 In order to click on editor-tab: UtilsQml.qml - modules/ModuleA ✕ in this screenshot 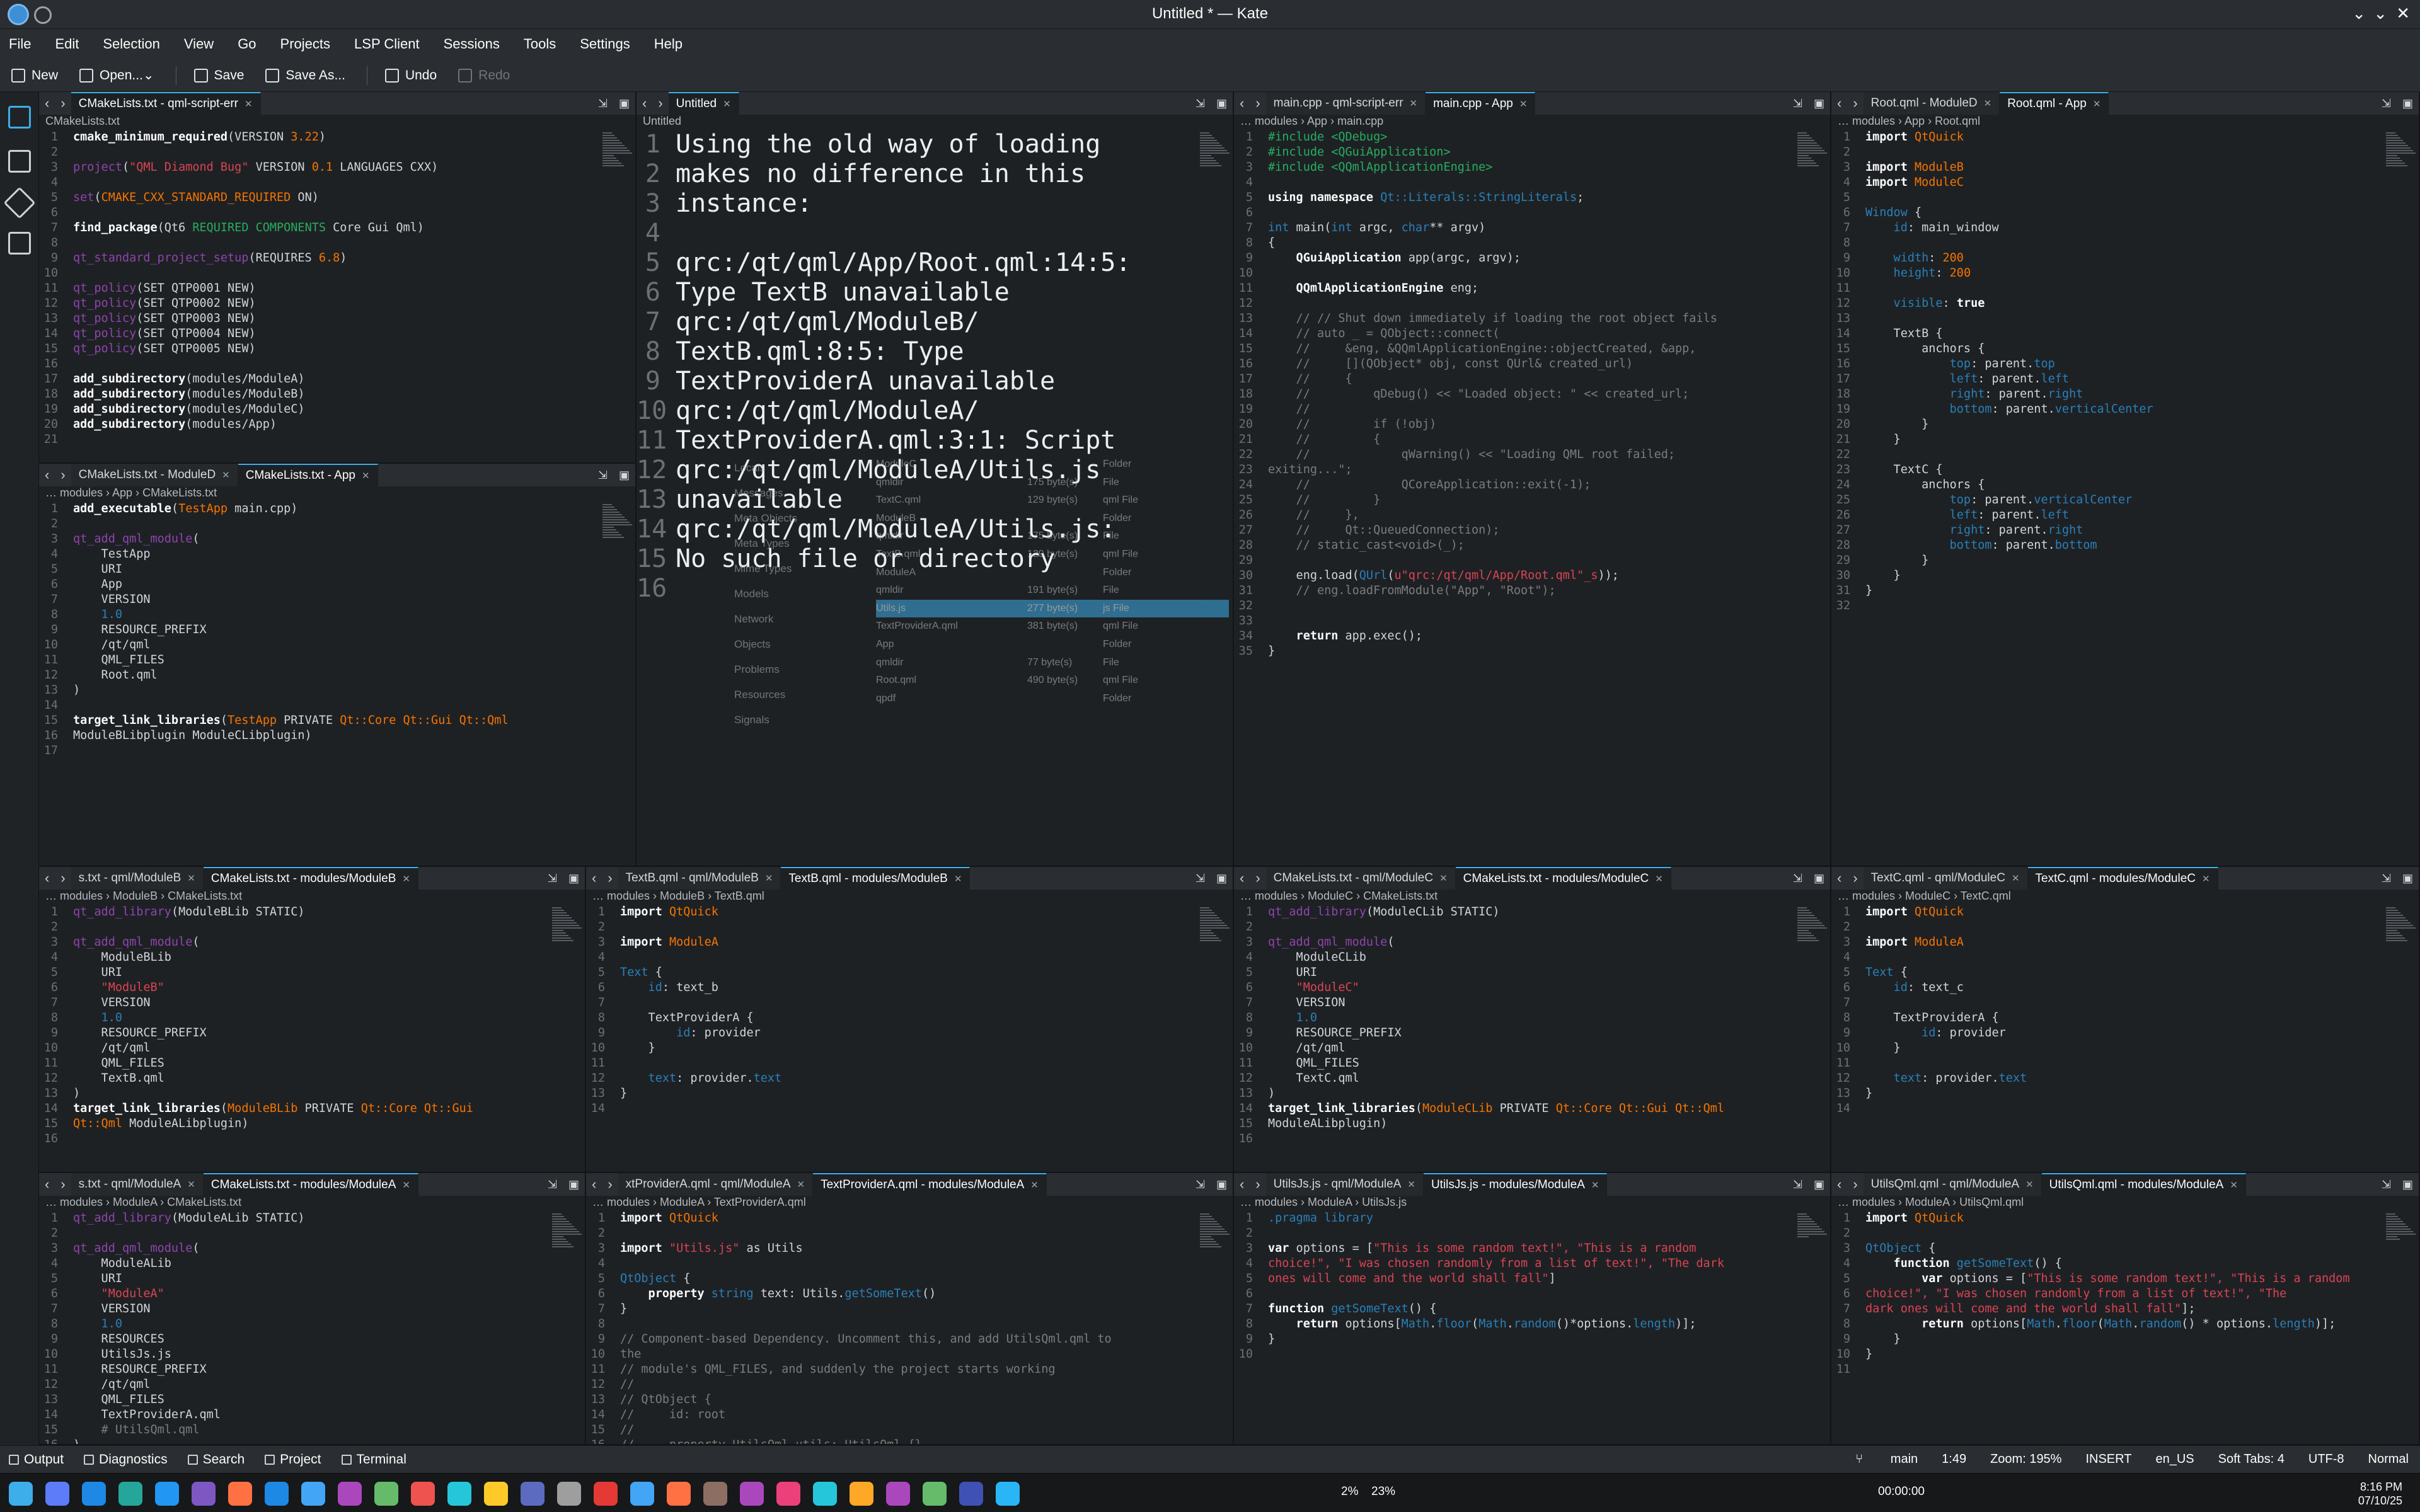, I will do `click(2143, 1184)`.